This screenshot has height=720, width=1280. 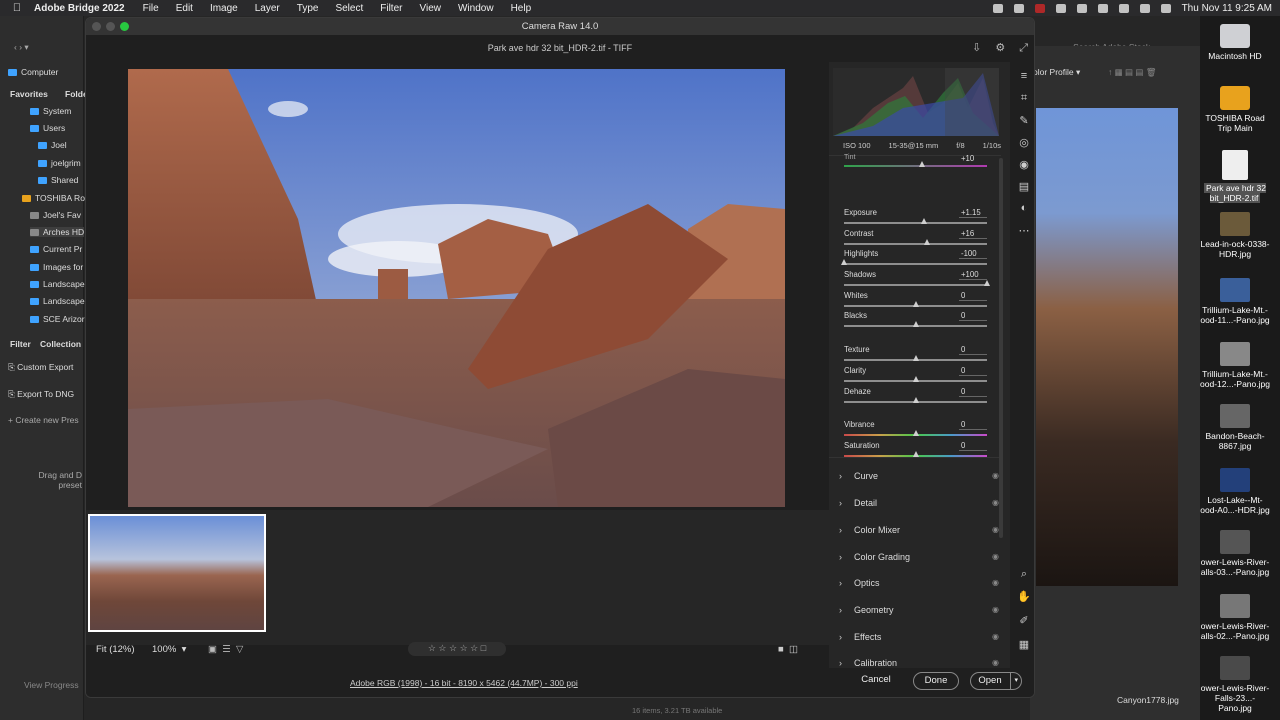 What do you see at coordinates (267, 8) in the screenshot?
I see `menu-layer: Layer` at bounding box center [267, 8].